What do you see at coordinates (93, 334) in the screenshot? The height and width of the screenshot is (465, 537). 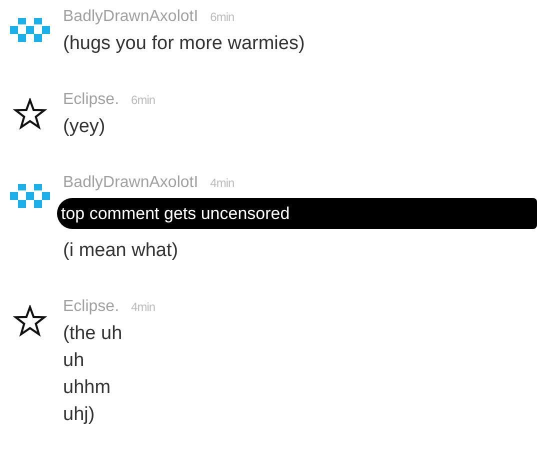 I see `comment-text: (the uh` at bounding box center [93, 334].